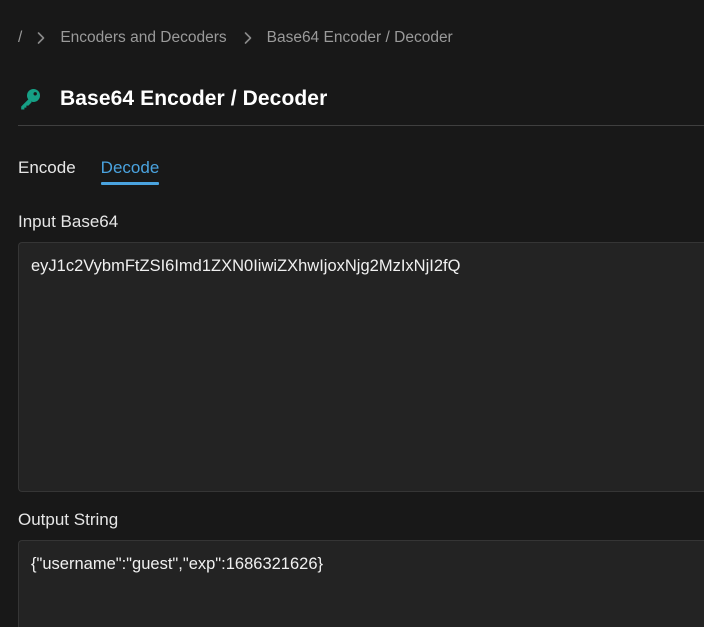 The width and height of the screenshot is (704, 627). Describe the element at coordinates (361, 583) in the screenshot. I see `output-string-textarea: {"username":"guest","exp":1686321626}` at that location.